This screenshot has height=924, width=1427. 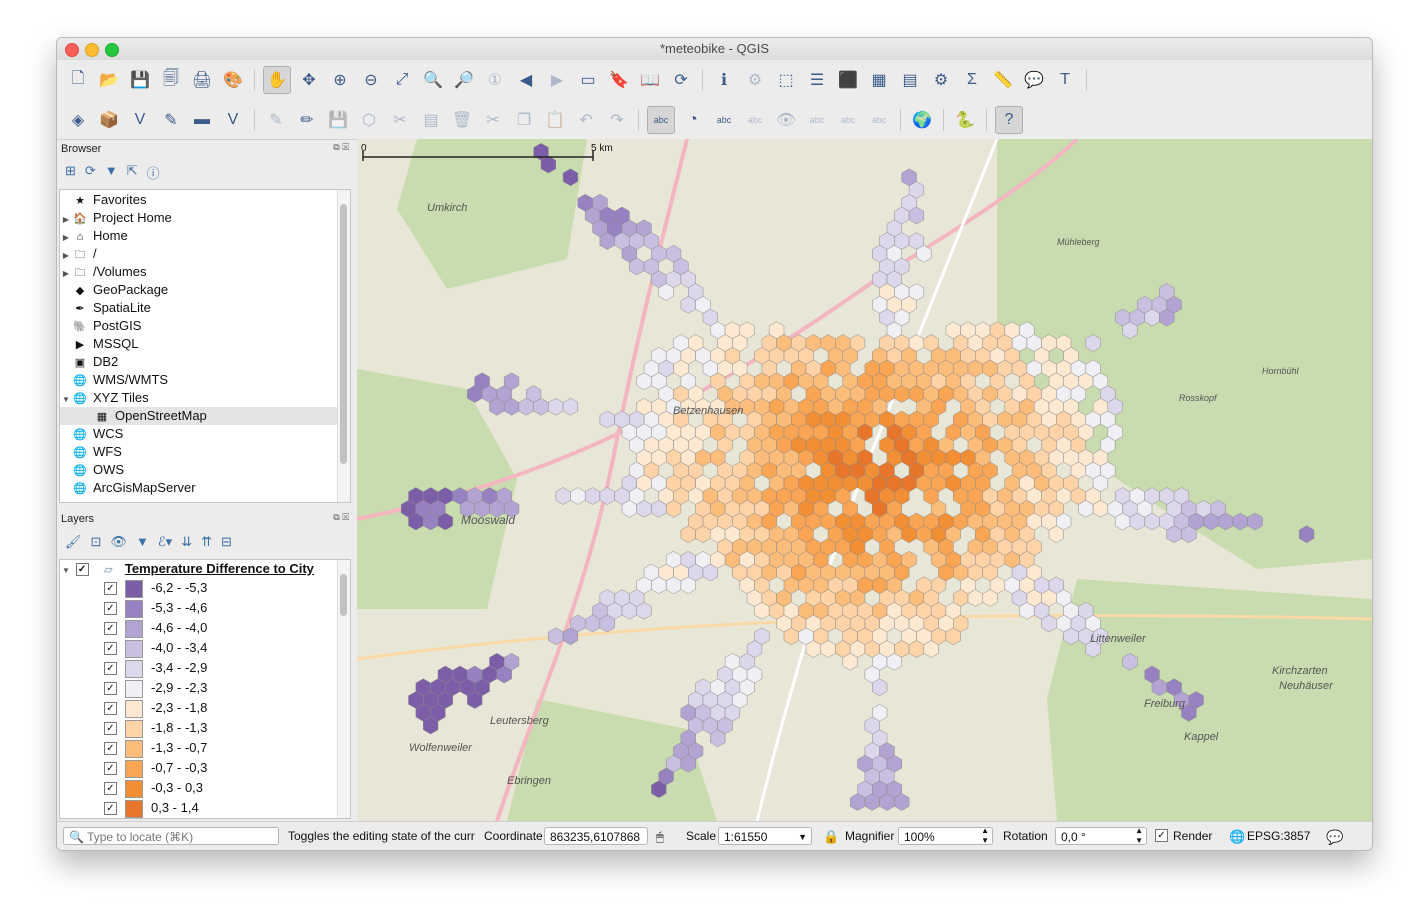 I want to click on pan-icon: ✋, so click(x=277, y=80).